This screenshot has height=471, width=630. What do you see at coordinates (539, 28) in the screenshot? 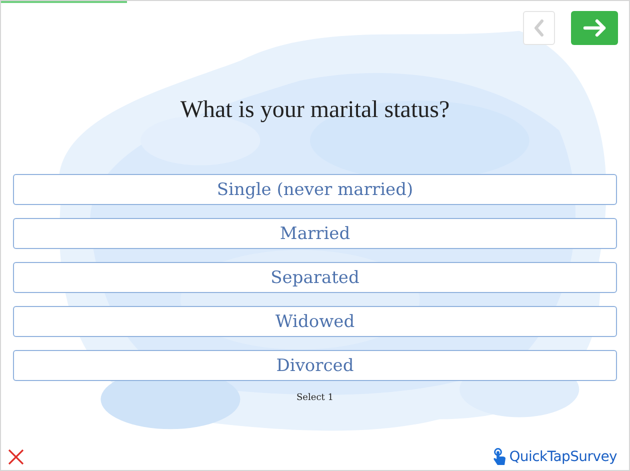
I see `chevron-left-icon` at bounding box center [539, 28].